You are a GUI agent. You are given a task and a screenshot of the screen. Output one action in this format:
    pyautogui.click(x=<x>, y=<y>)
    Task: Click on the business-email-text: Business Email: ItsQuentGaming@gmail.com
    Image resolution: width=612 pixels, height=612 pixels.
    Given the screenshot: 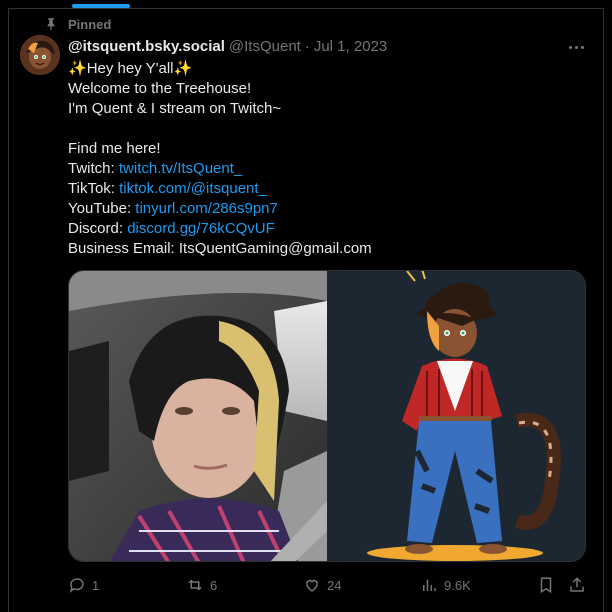 What is the action you would take?
    pyautogui.click(x=220, y=248)
    